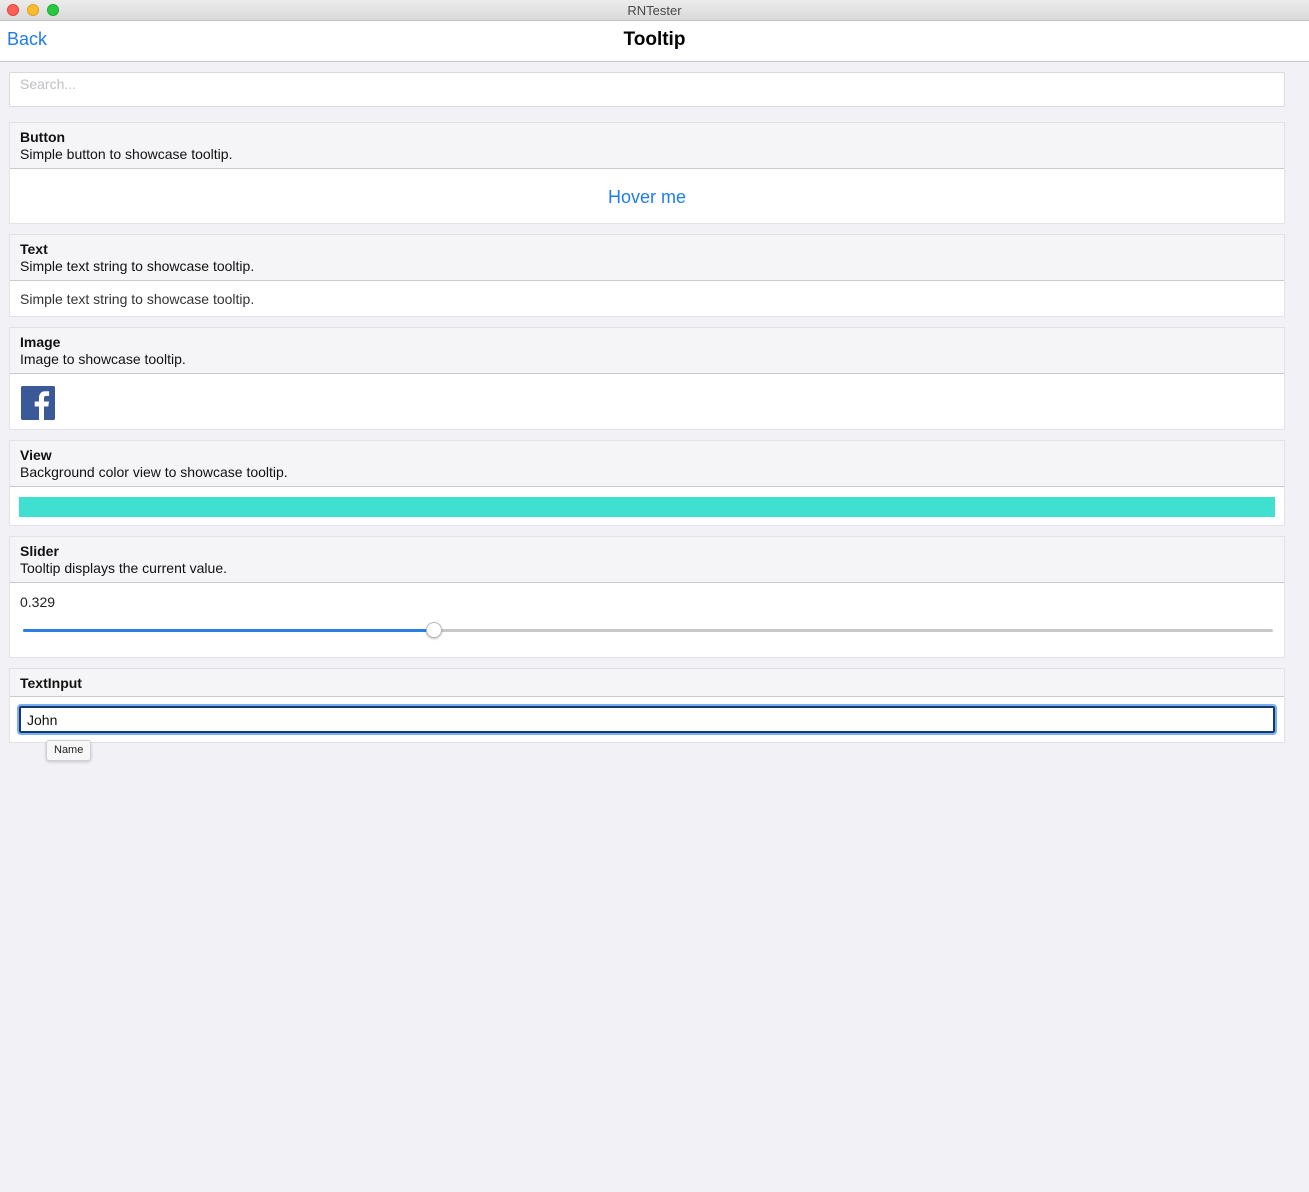 The image size is (1309, 1192). I want to click on search-input, so click(647, 89).